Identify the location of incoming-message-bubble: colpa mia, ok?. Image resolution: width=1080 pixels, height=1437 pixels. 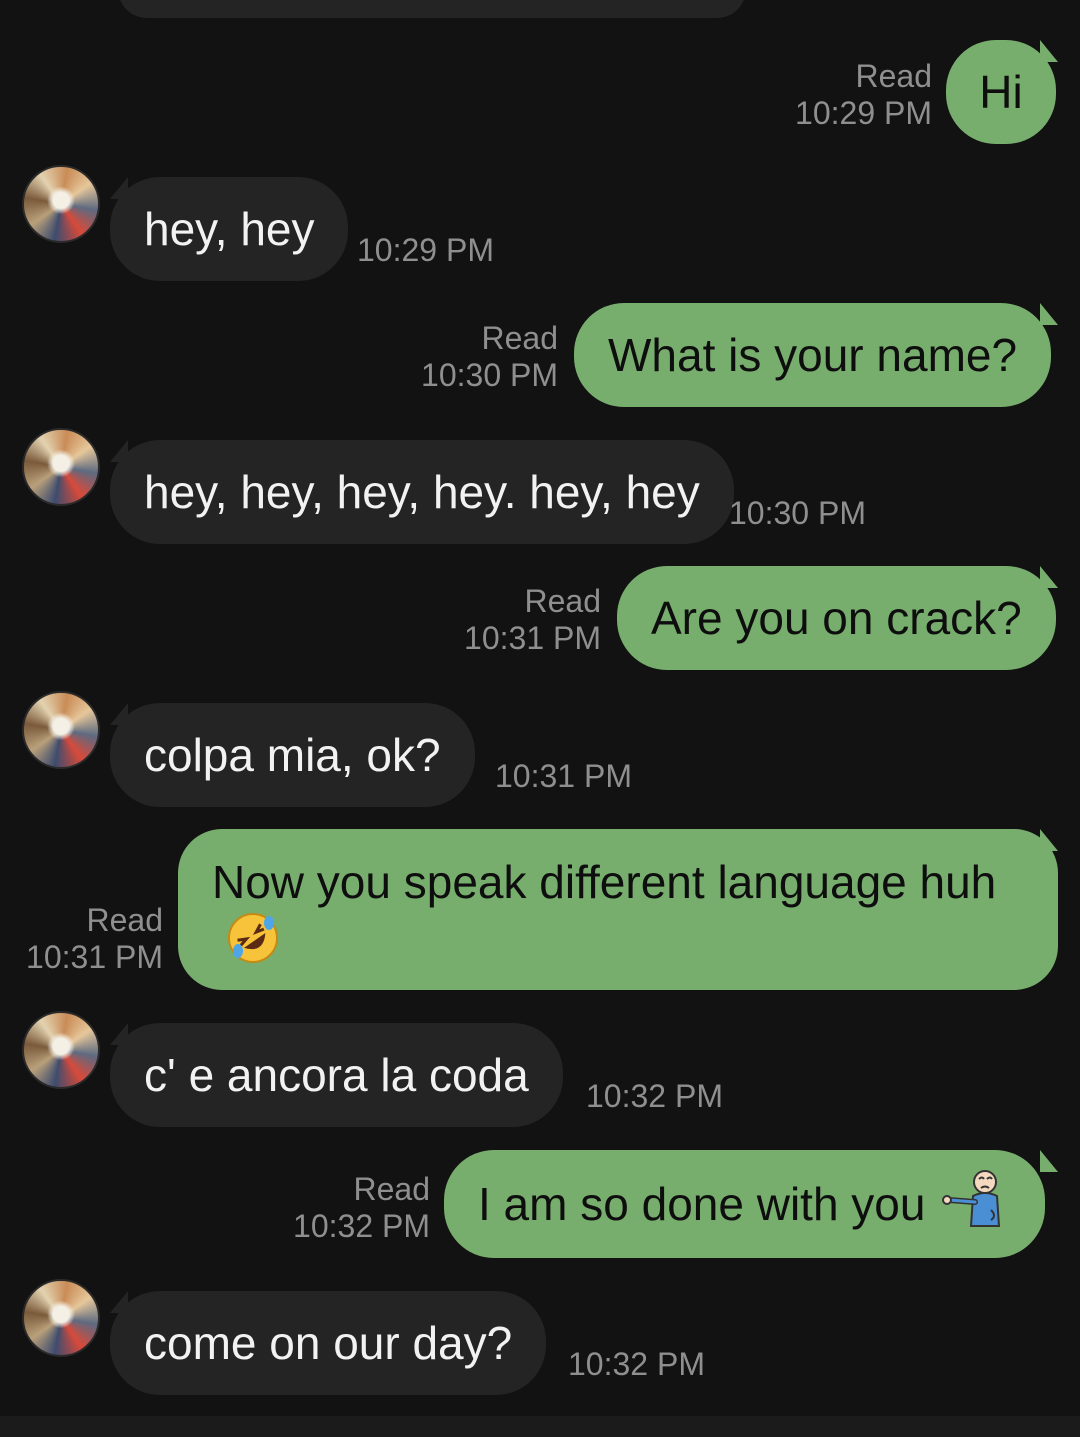
(292, 755).